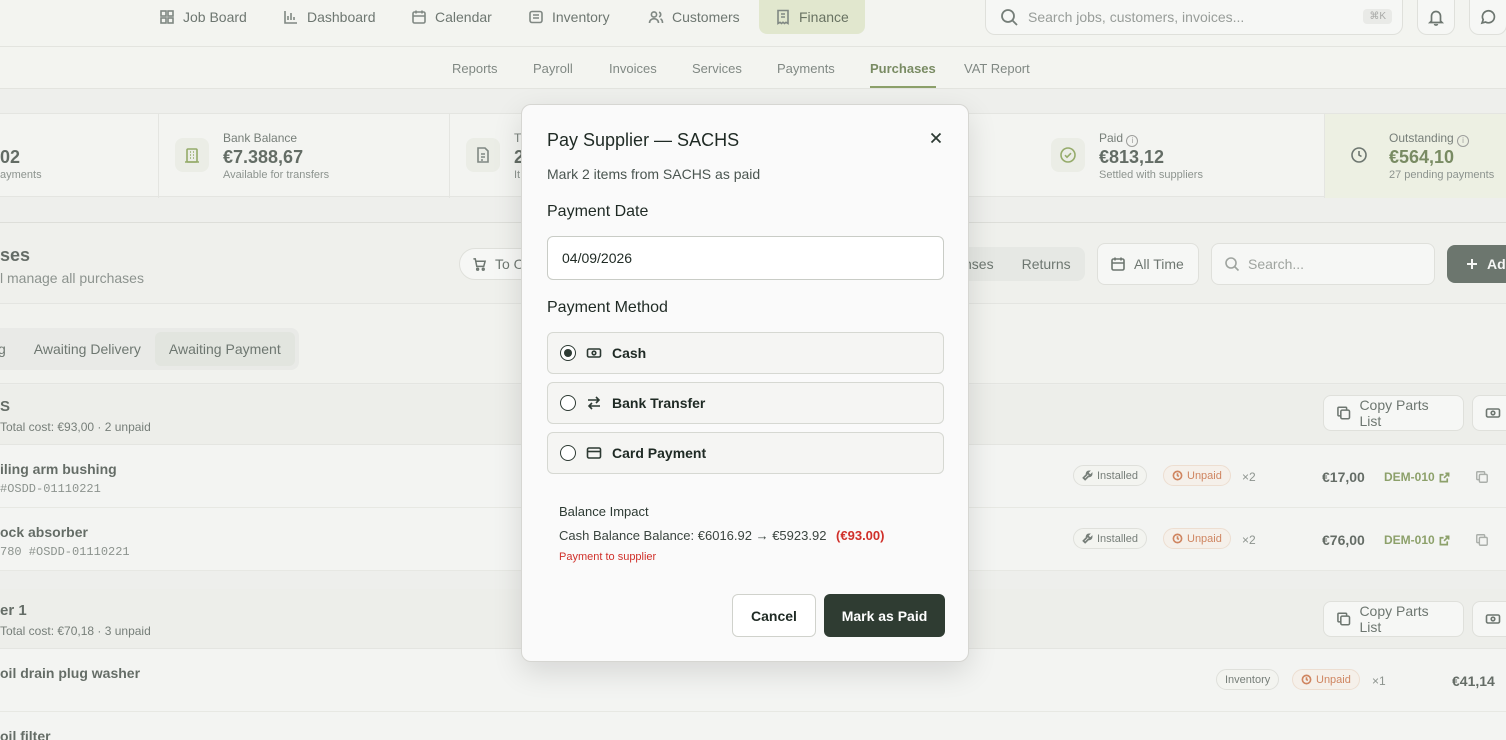  I want to click on radio-card-payment, so click(568, 453).